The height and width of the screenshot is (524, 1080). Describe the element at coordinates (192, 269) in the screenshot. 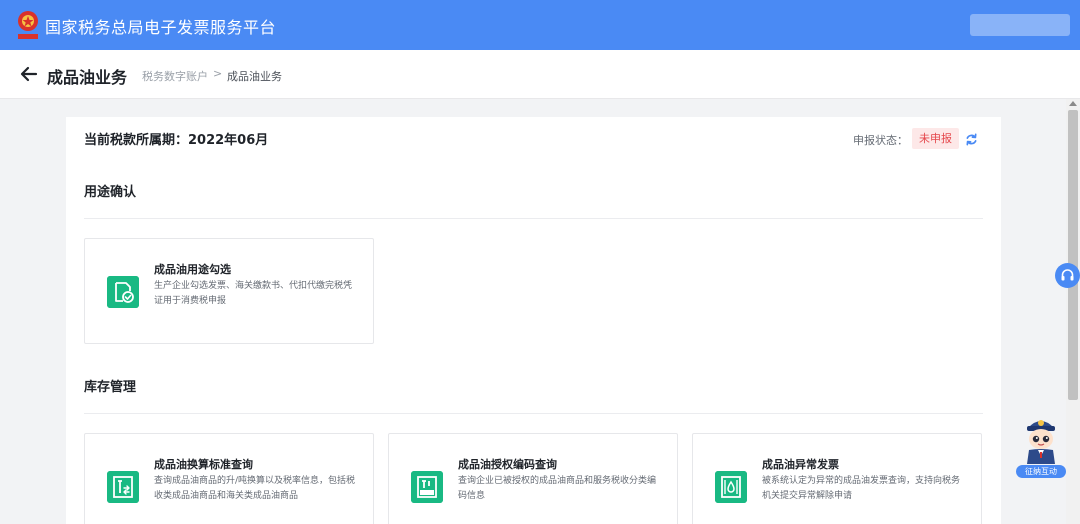

I see `card-title: 成品油用途勾选` at that location.